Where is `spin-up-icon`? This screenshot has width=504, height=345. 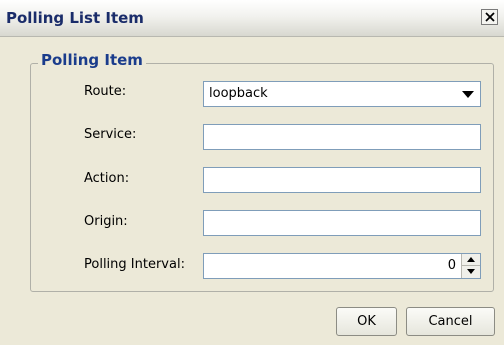
spin-up-icon is located at coordinates (471, 259).